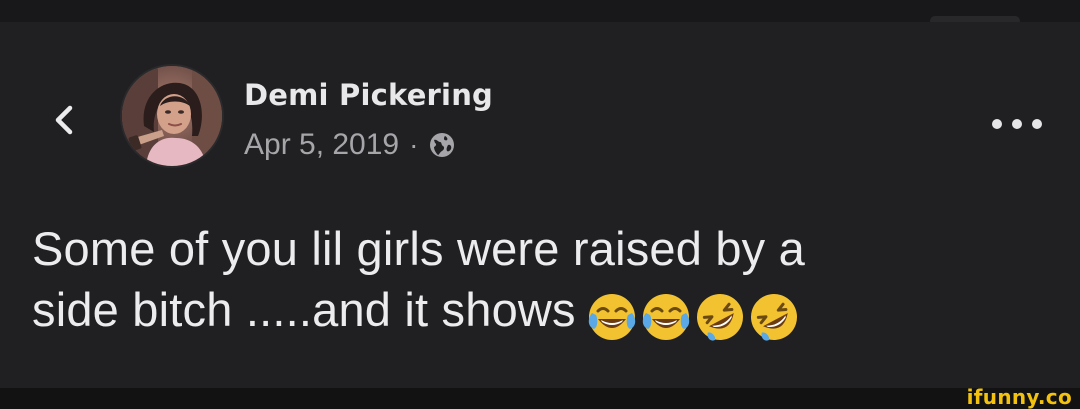 This screenshot has height=409, width=1080. What do you see at coordinates (304, 309) in the screenshot?
I see `post-text-line: side bitch .....and it shows` at bounding box center [304, 309].